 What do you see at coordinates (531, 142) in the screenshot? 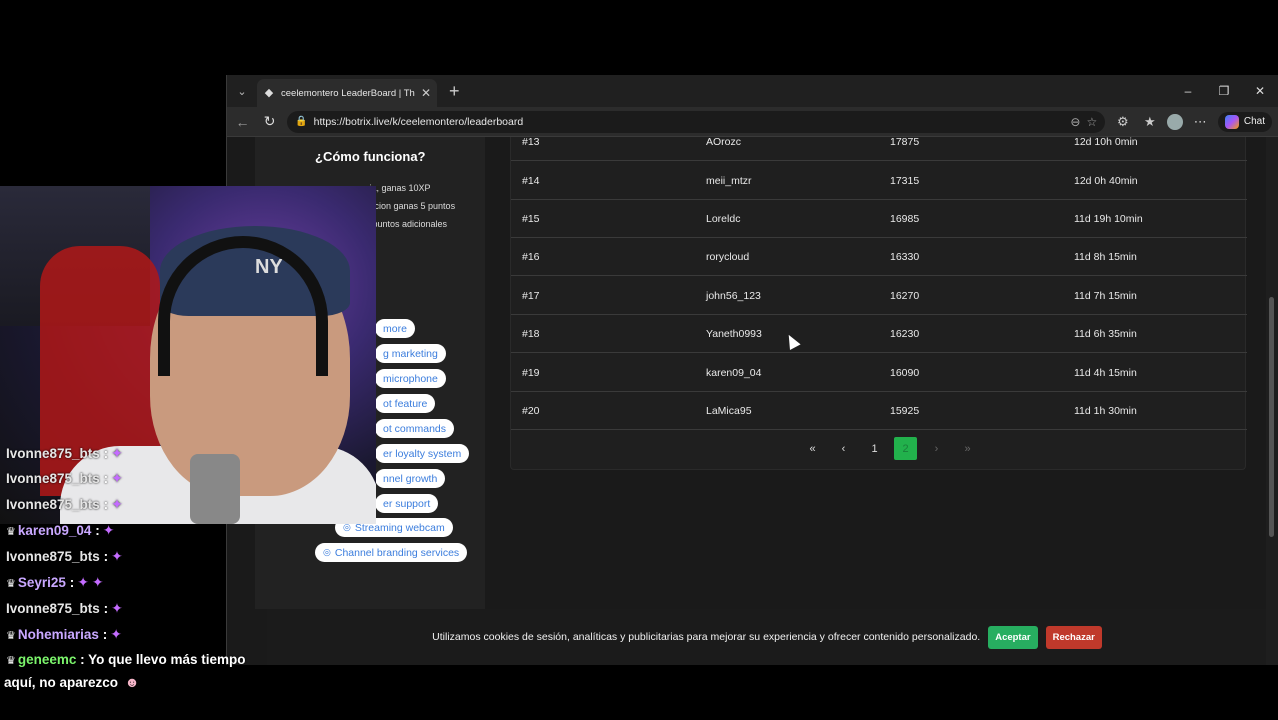
I see `rank-cell: #13` at bounding box center [531, 142].